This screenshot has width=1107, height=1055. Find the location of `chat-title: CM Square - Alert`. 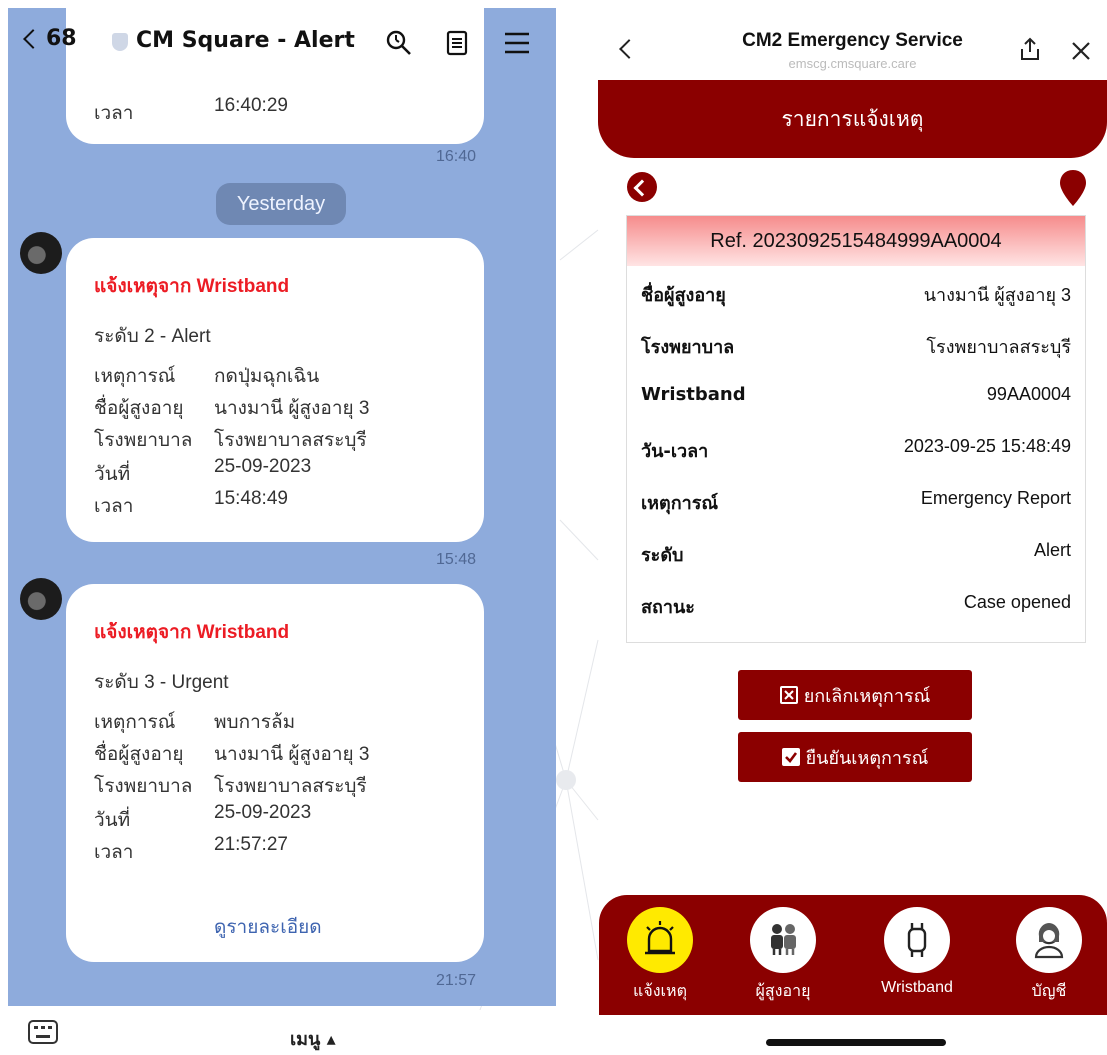

chat-title: CM Square - Alert is located at coordinates (245, 40).